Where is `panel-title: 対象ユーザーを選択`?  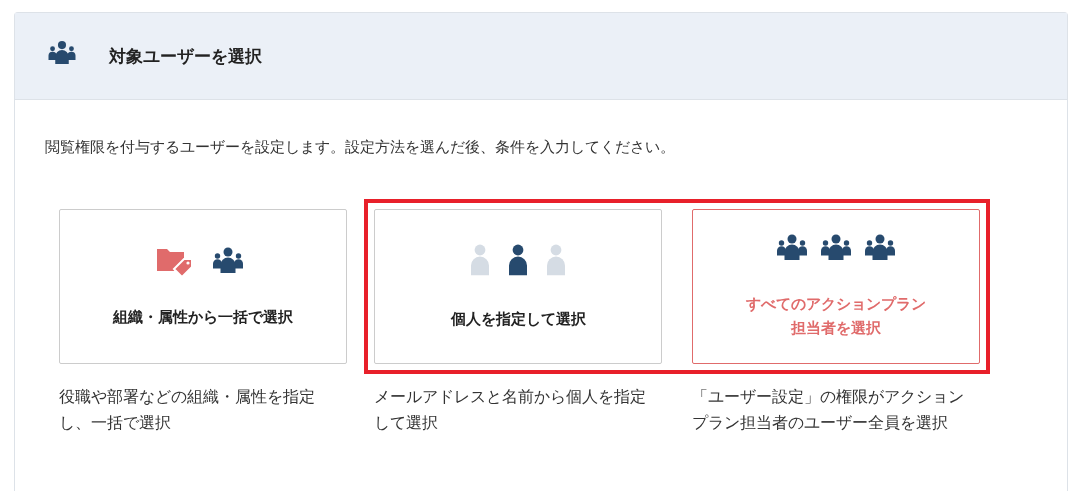
panel-title: 対象ユーザーを選択 is located at coordinates (185, 56).